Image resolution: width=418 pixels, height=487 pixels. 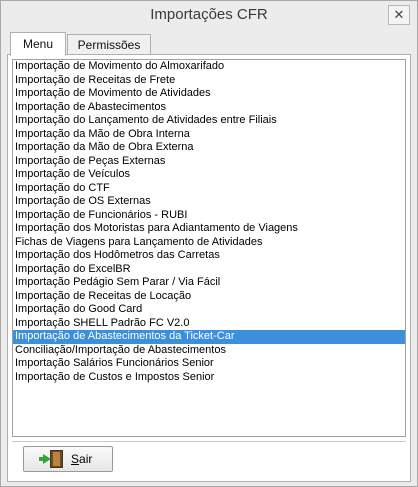 What do you see at coordinates (52, 459) in the screenshot?
I see `exit-door-icon` at bounding box center [52, 459].